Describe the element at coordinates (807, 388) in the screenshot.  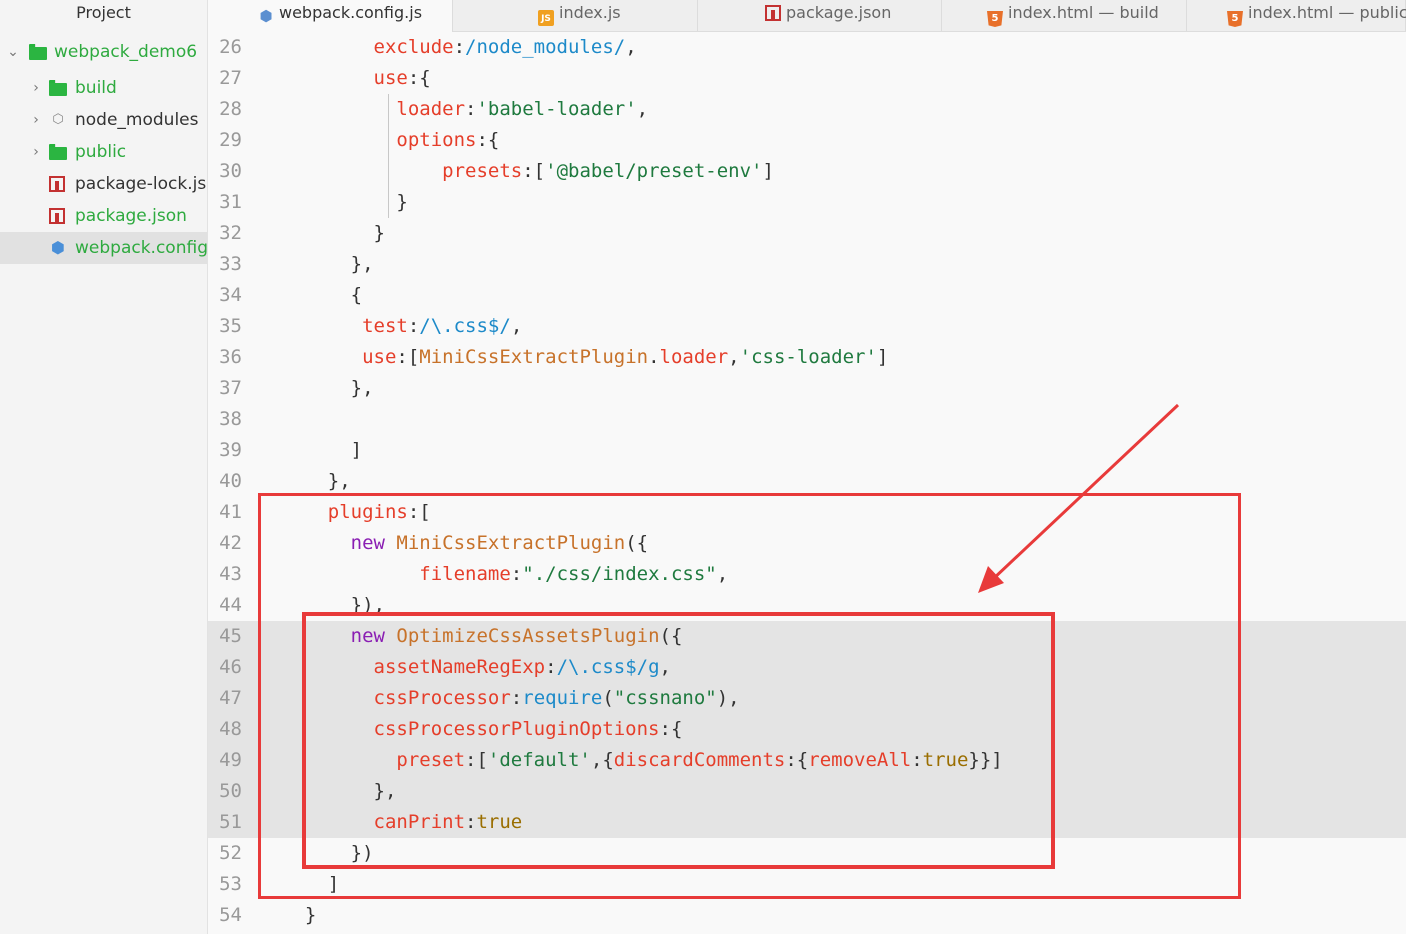
I see `code-line: 37 },` at that location.